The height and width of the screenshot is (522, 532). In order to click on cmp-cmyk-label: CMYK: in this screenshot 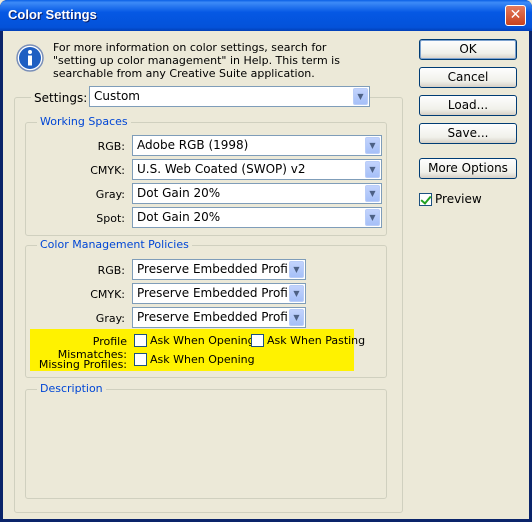, I will do `click(107, 294)`.